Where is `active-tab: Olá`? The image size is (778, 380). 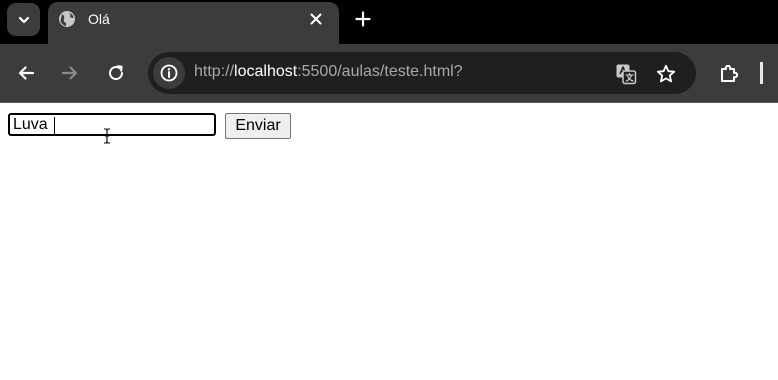
active-tab: Olá is located at coordinates (193, 23).